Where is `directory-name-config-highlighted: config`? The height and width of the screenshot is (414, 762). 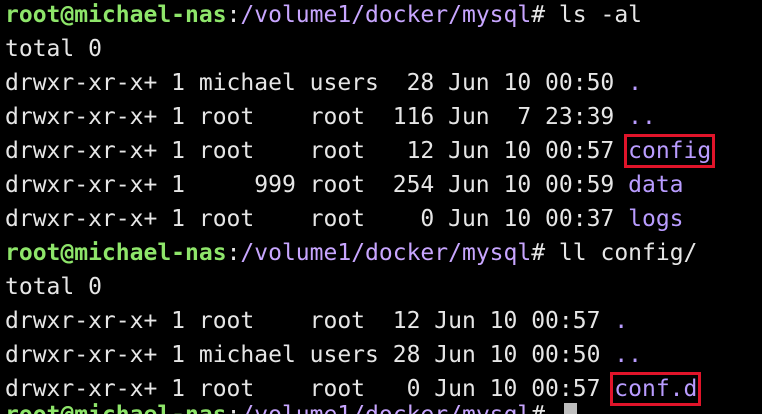 directory-name-config-highlighted: config is located at coordinates (670, 151).